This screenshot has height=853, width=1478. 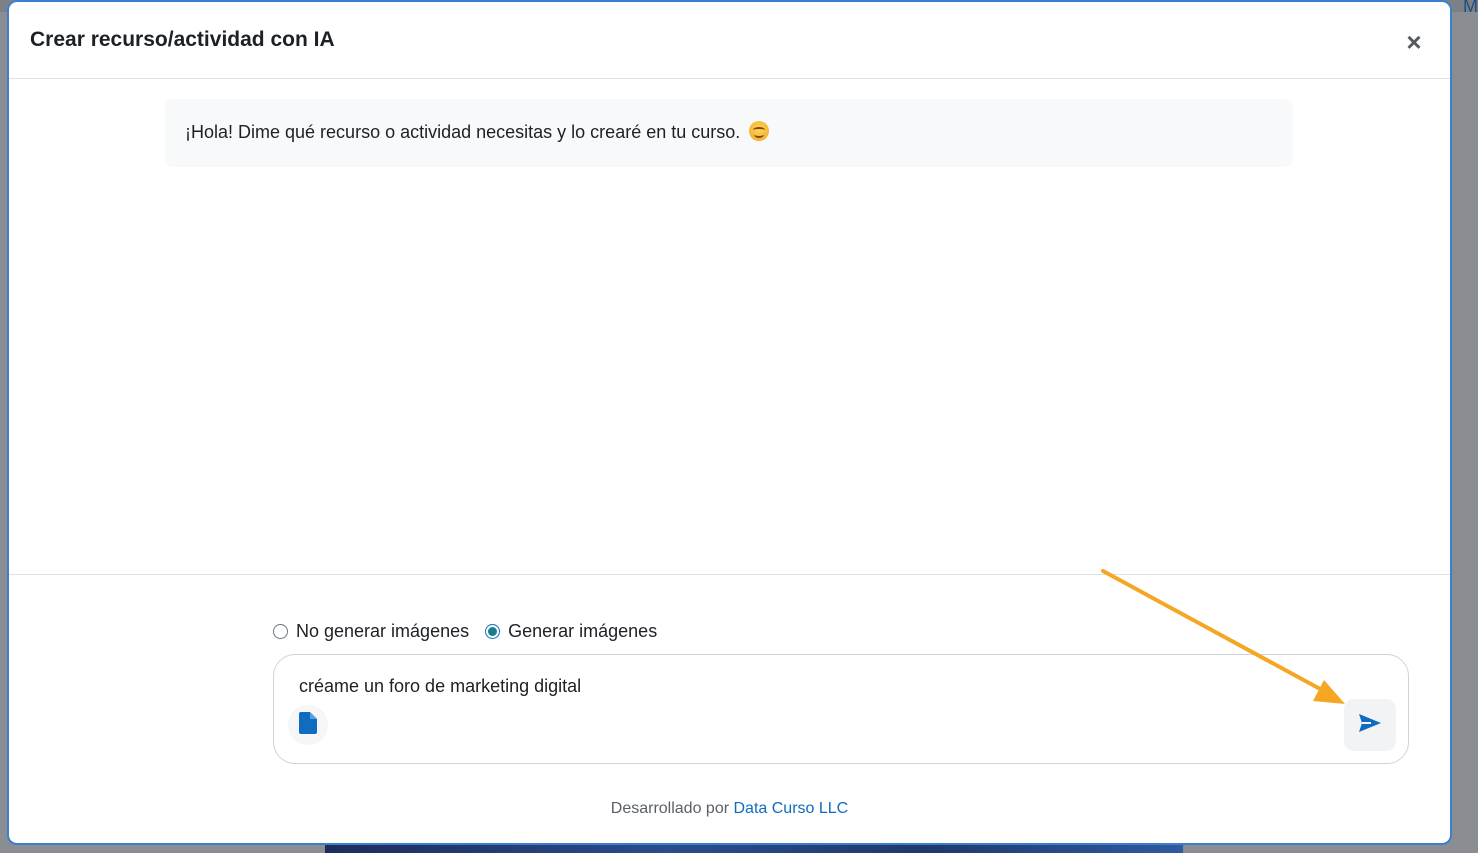 I want to click on developer-link: Data Curso LLC, so click(x=791, y=808).